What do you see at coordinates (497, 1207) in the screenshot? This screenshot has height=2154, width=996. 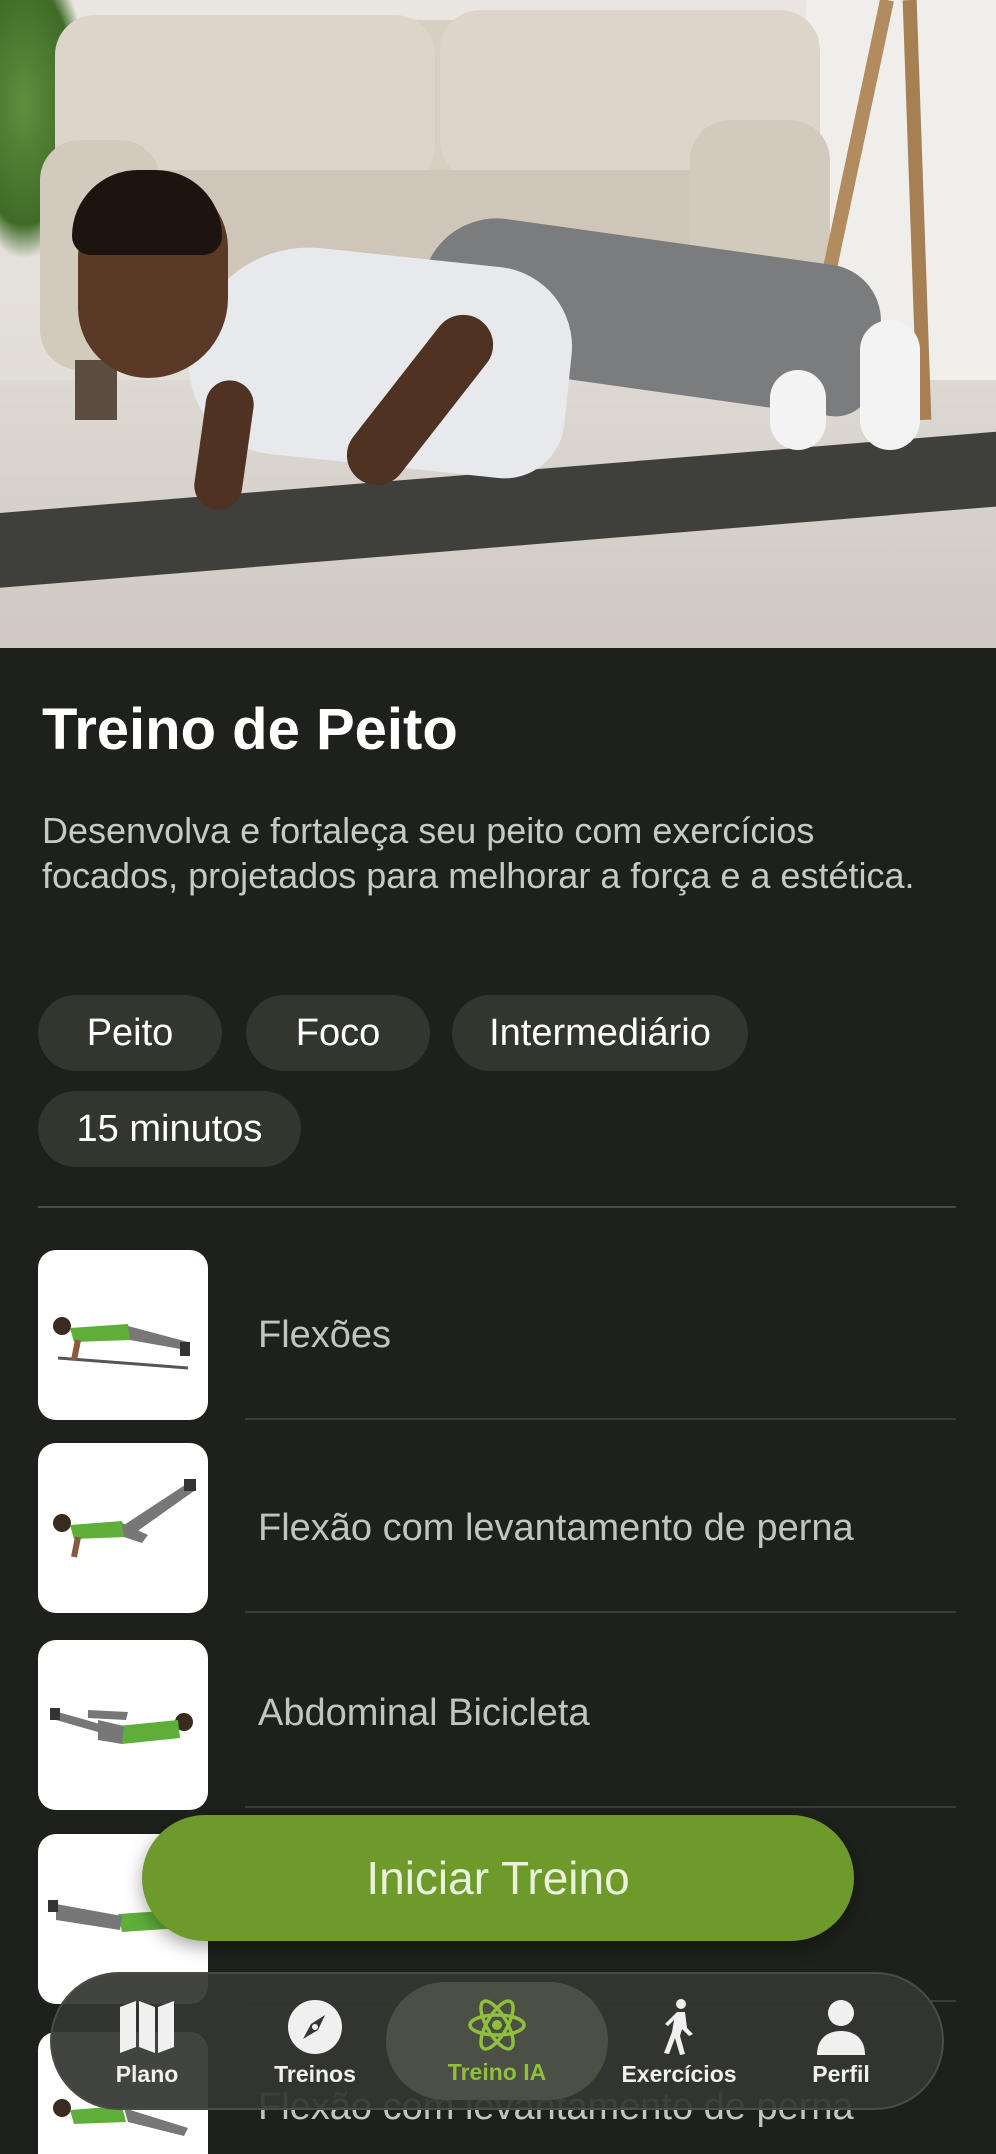 I see `divider` at bounding box center [497, 1207].